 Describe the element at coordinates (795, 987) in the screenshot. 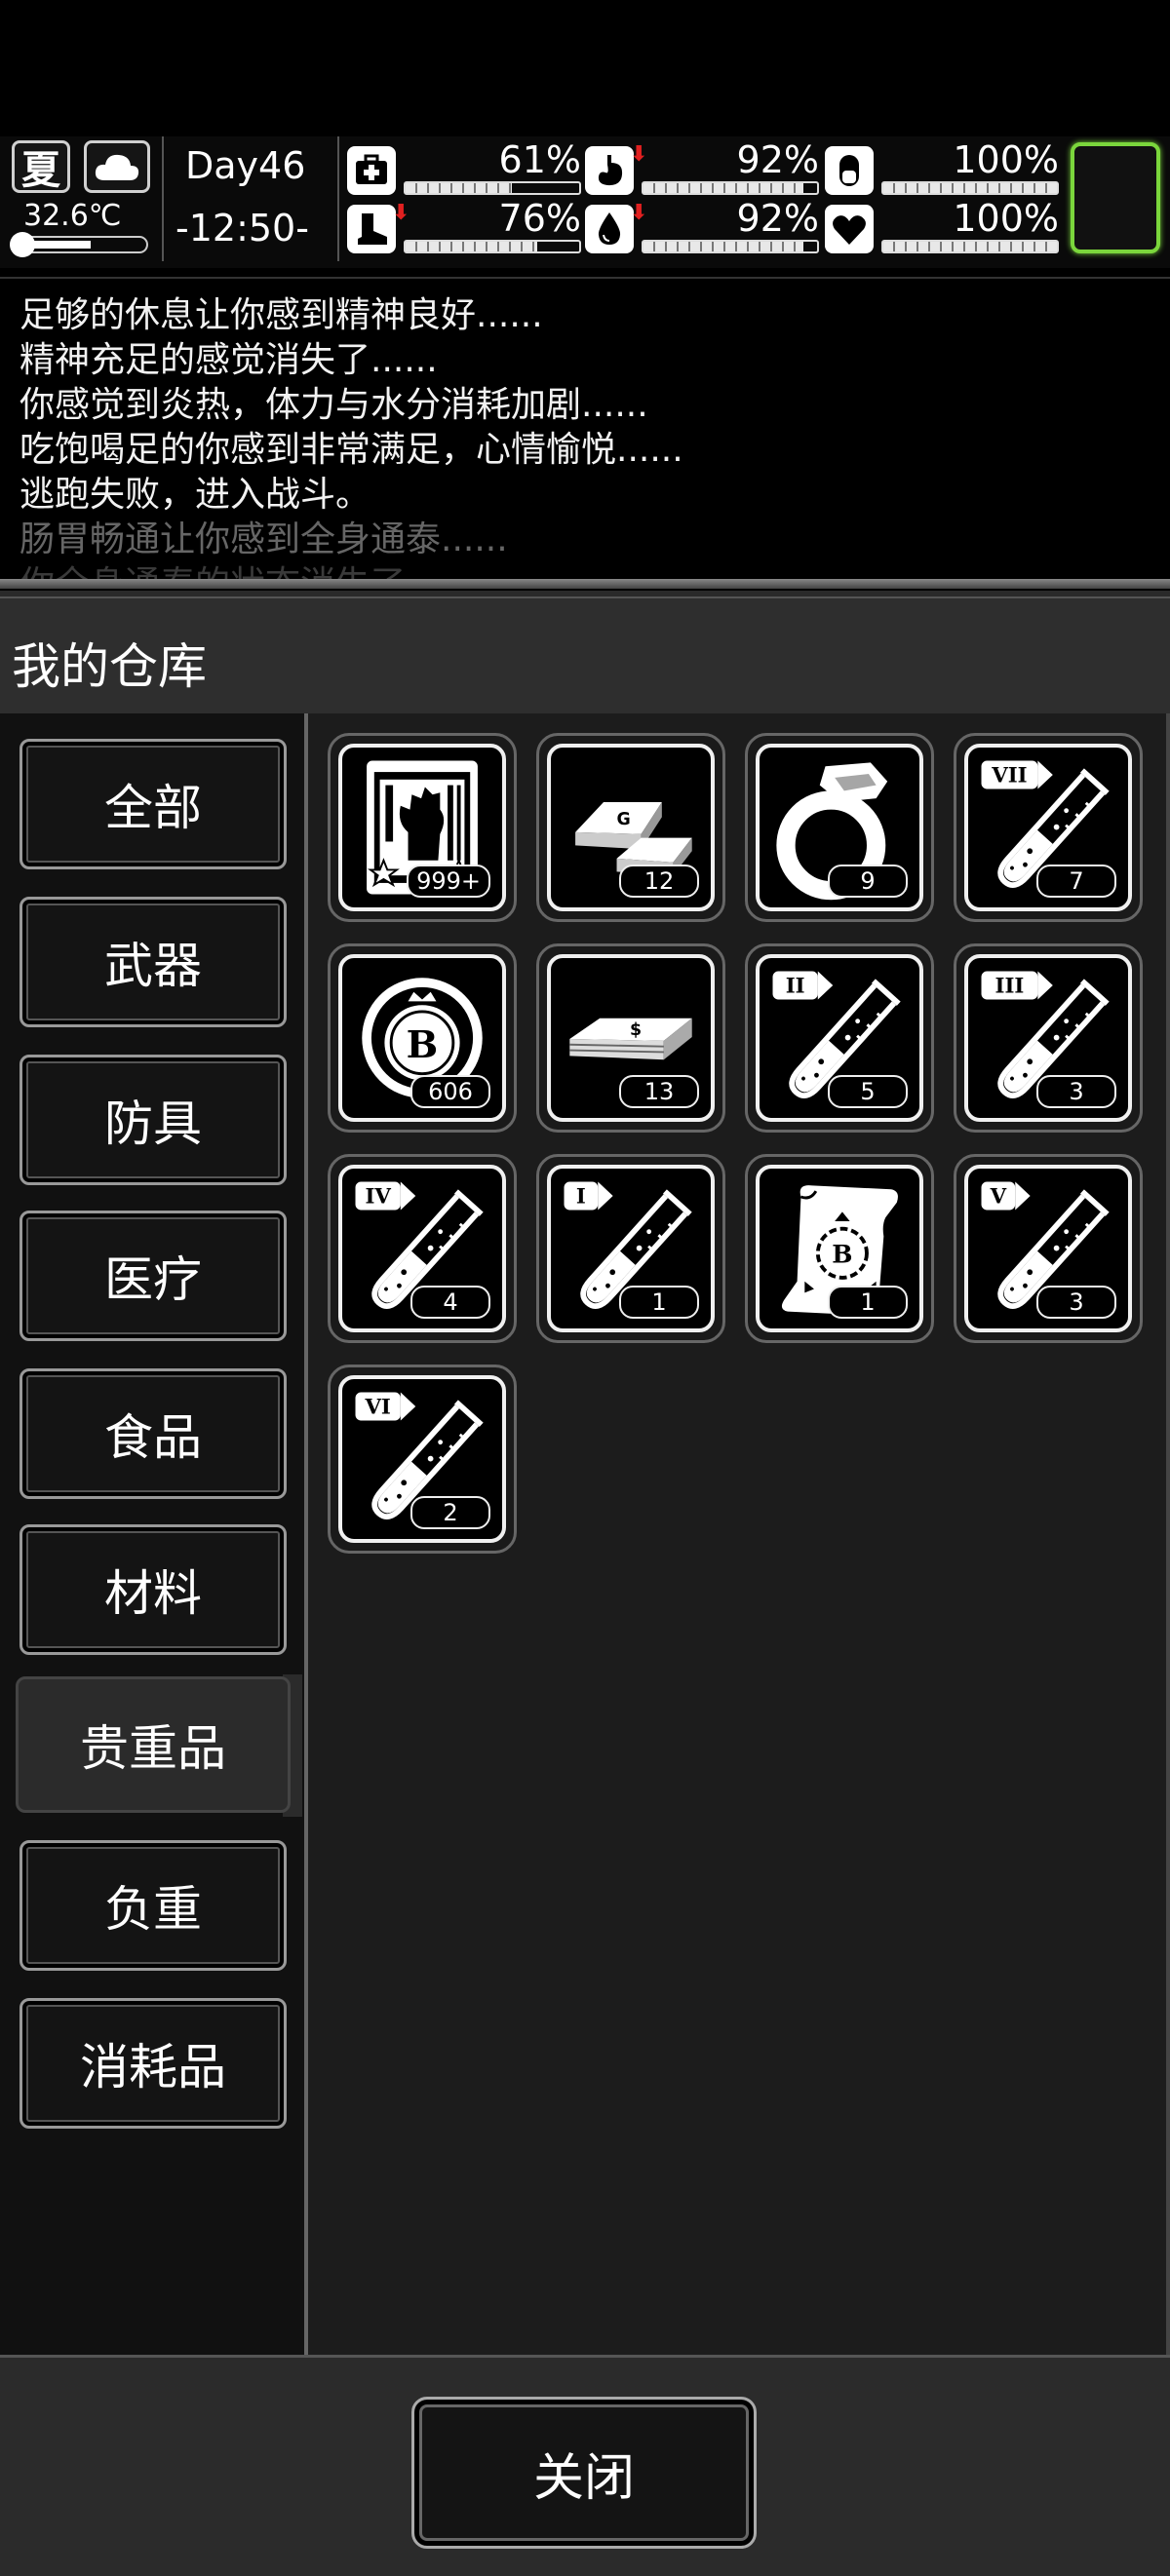

I see `svg-text: II` at that location.